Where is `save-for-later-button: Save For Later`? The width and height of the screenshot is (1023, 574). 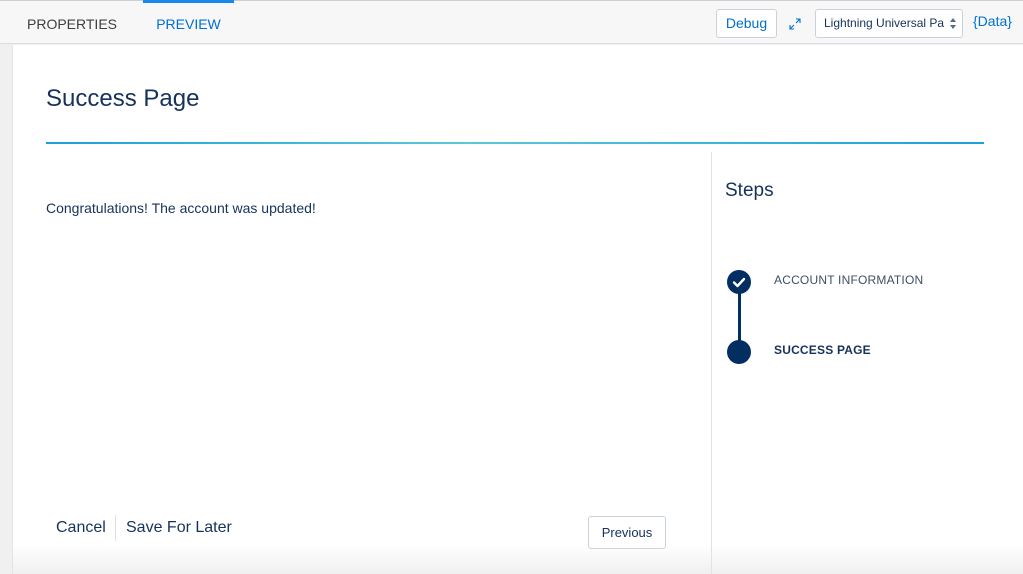
save-for-later-button: Save For Later is located at coordinates (179, 528).